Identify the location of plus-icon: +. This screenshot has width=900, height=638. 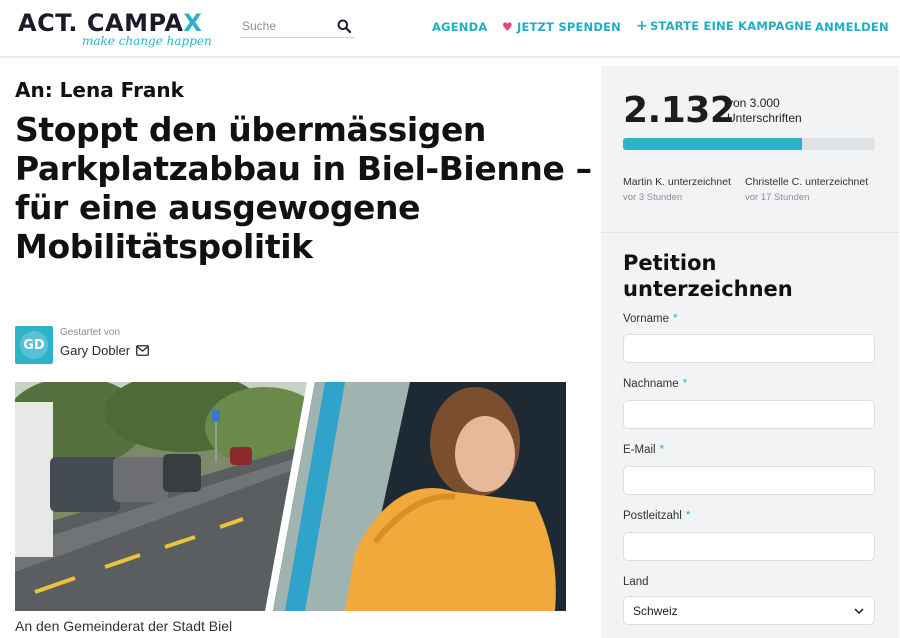
(642, 26).